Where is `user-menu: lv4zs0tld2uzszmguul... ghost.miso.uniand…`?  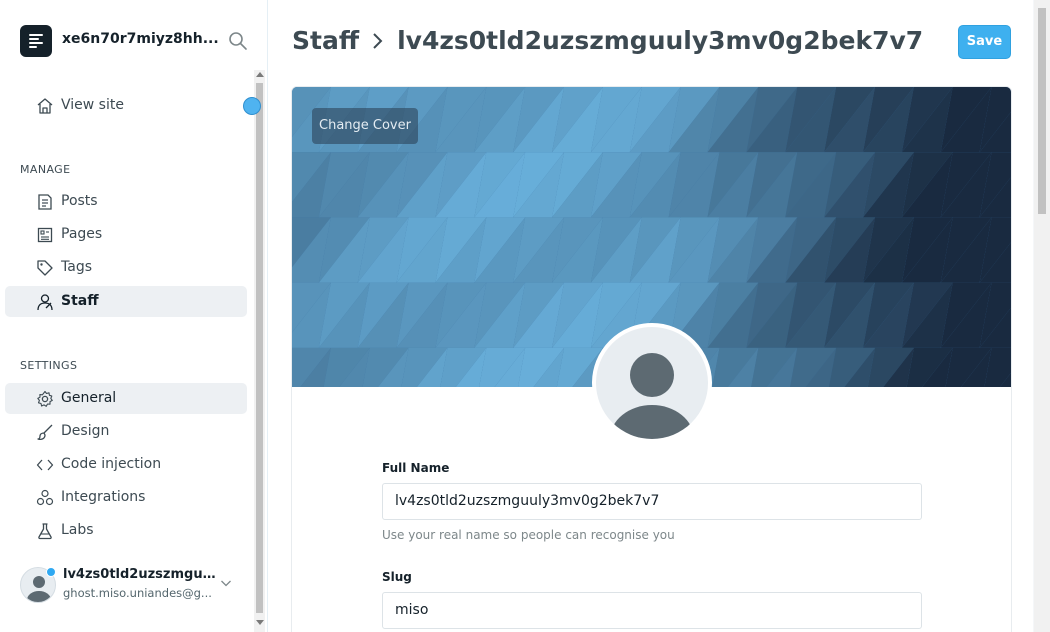 user-menu: lv4zs0tld2uzszmguul... ghost.miso.uniand… is located at coordinates (130, 585).